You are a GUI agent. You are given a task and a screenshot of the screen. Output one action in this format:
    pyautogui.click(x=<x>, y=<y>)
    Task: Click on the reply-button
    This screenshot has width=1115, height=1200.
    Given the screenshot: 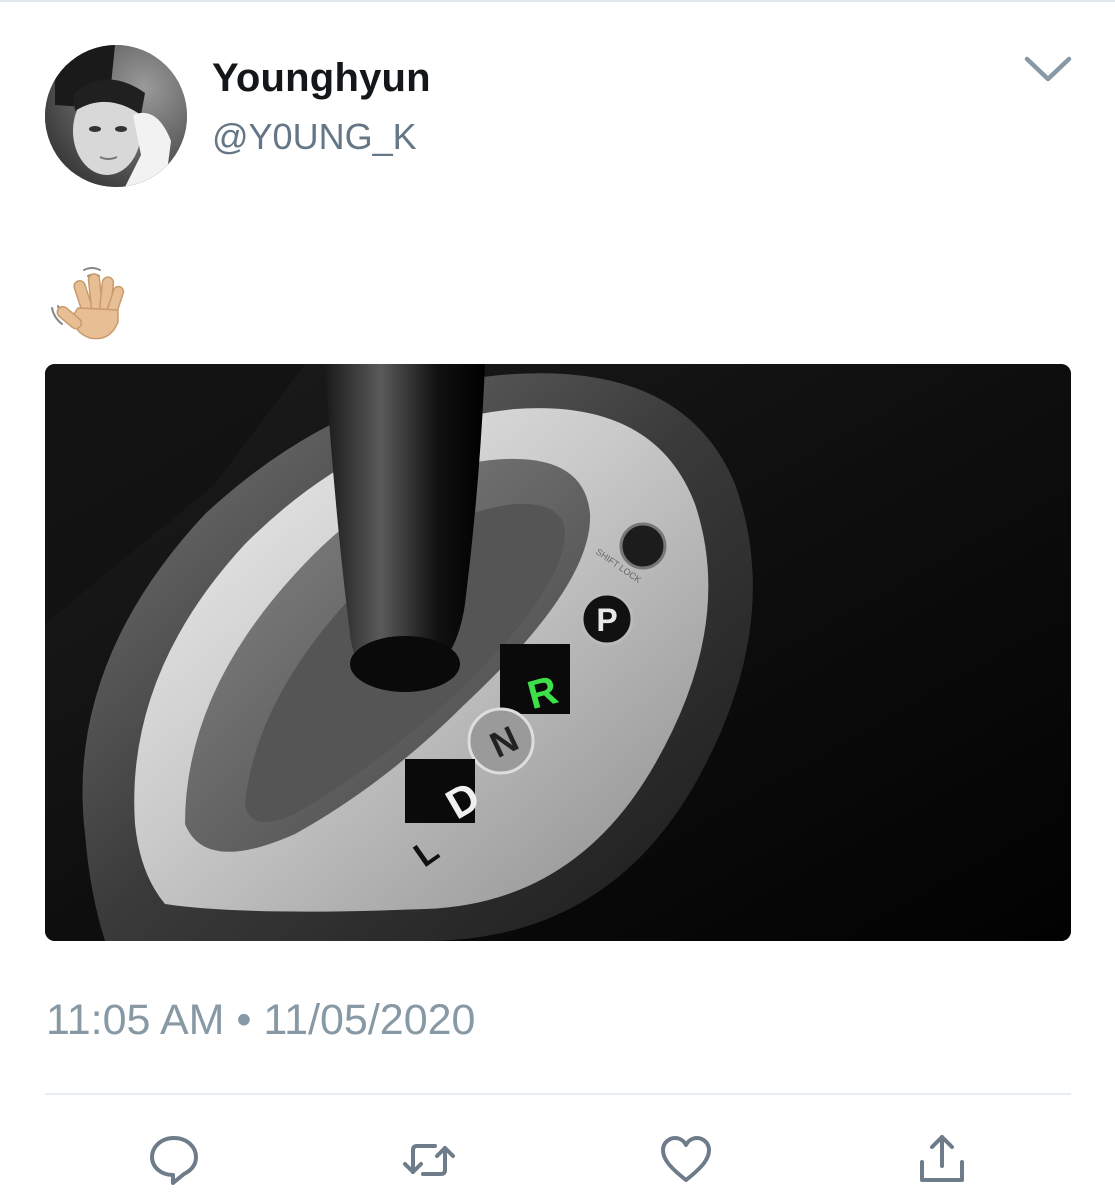 What is the action you would take?
    pyautogui.click(x=174, y=1160)
    